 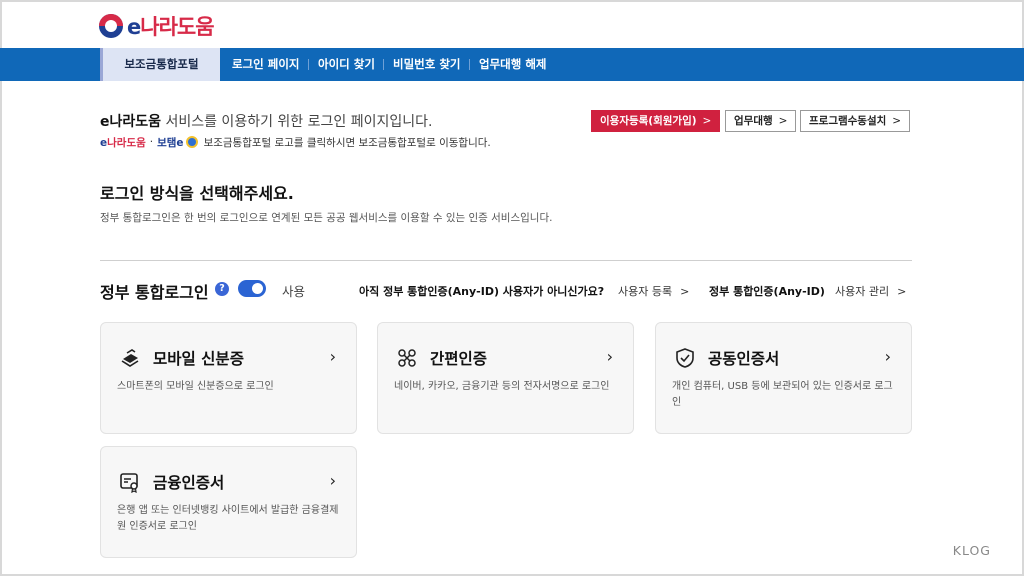 I want to click on nav-item-subsidy-portal: 보조금통합포털, so click(x=160, y=64).